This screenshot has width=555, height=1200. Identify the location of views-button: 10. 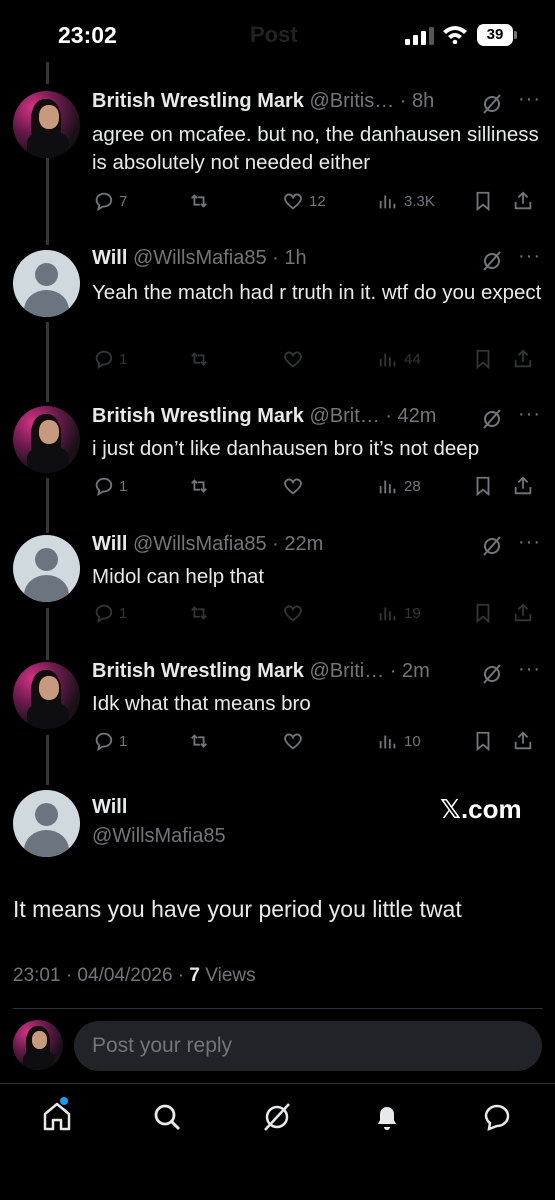
(399, 741).